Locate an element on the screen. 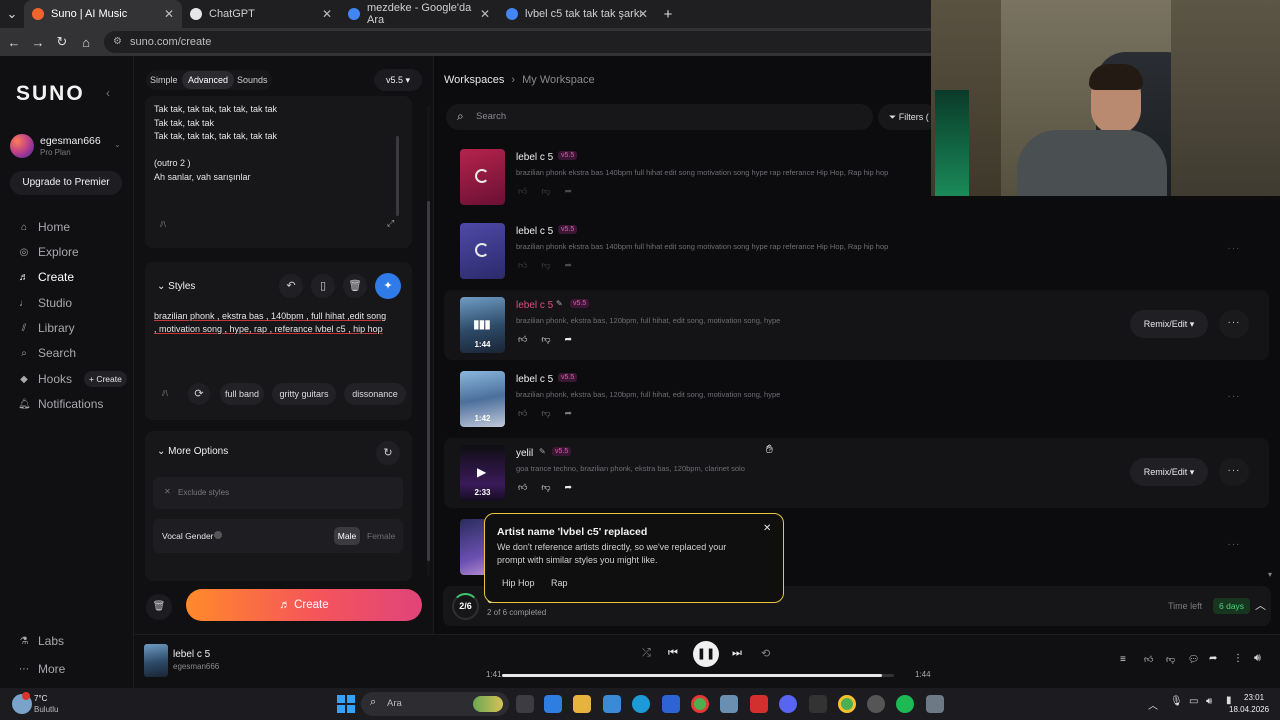 The height and width of the screenshot is (720, 1280). settings-icon is located at coordinates (935, 704).